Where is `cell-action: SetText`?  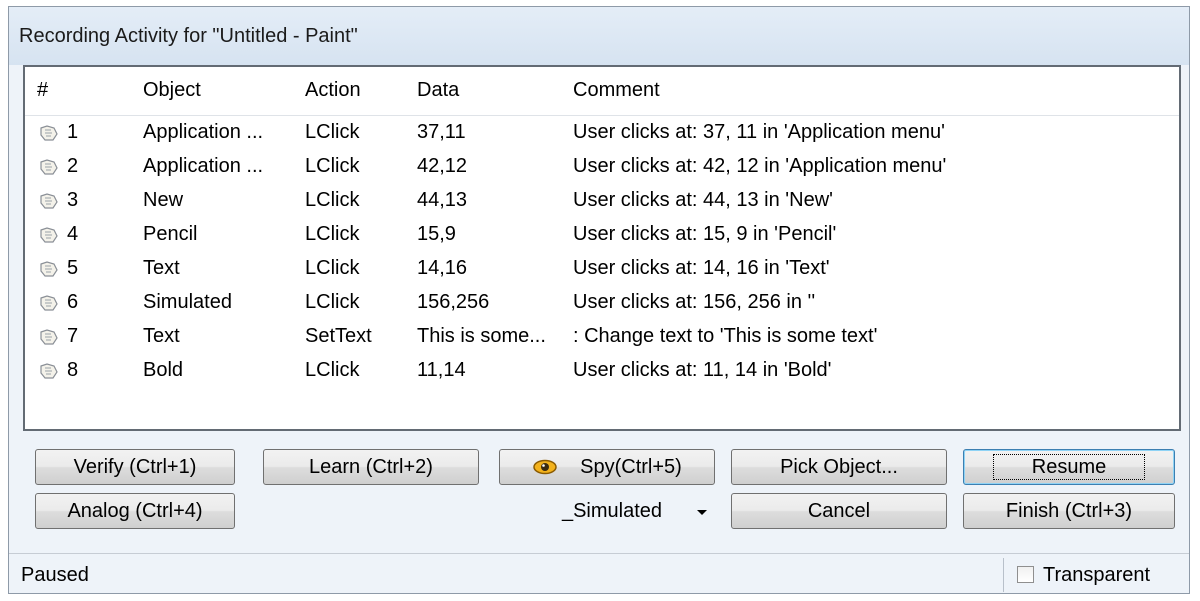 cell-action: SetText is located at coordinates (338, 336).